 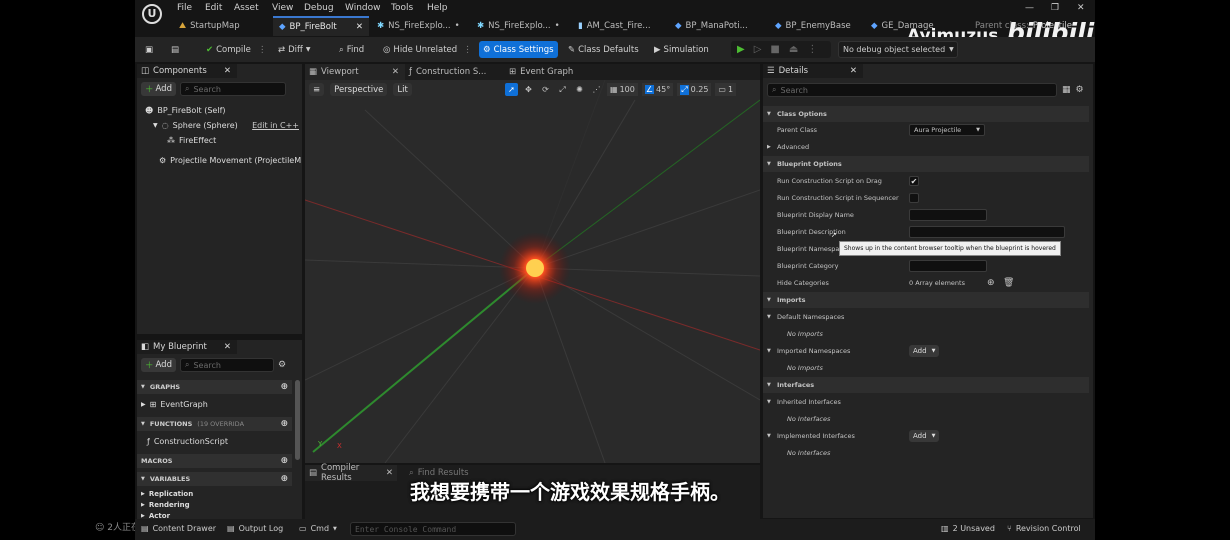 I want to click on more-icon: ⋮, so click(x=812, y=49).